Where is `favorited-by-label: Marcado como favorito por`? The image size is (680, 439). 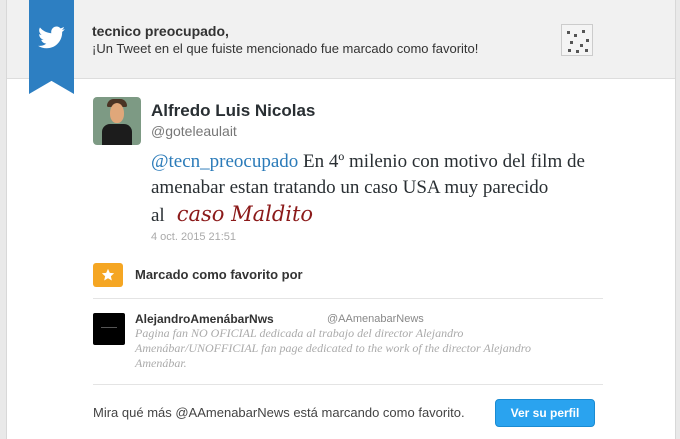 favorited-by-label: Marcado como favorito por is located at coordinates (219, 274).